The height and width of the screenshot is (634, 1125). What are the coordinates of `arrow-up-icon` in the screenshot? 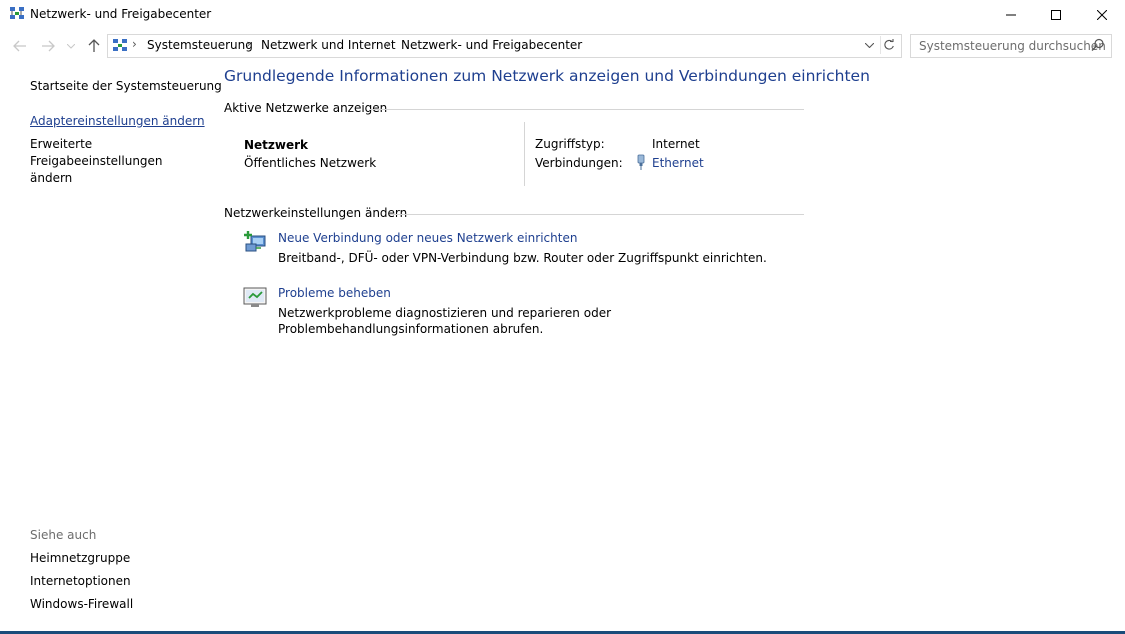 It's located at (94, 45).